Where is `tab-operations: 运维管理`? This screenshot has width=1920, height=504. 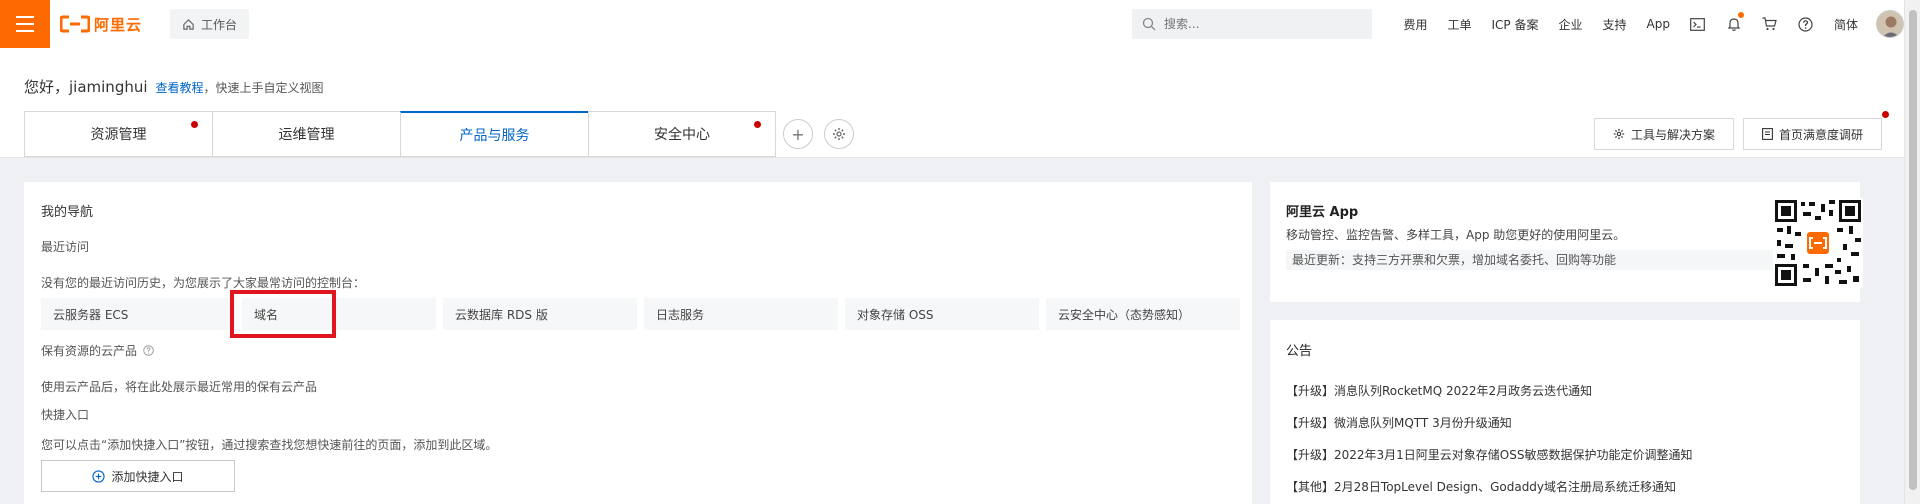 tab-operations: 运维管理 is located at coordinates (306, 134).